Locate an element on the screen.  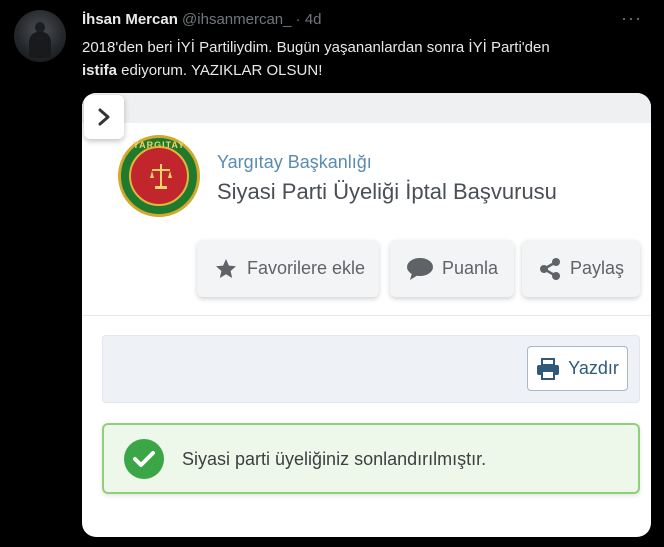
scales-icon is located at coordinates (161, 176).